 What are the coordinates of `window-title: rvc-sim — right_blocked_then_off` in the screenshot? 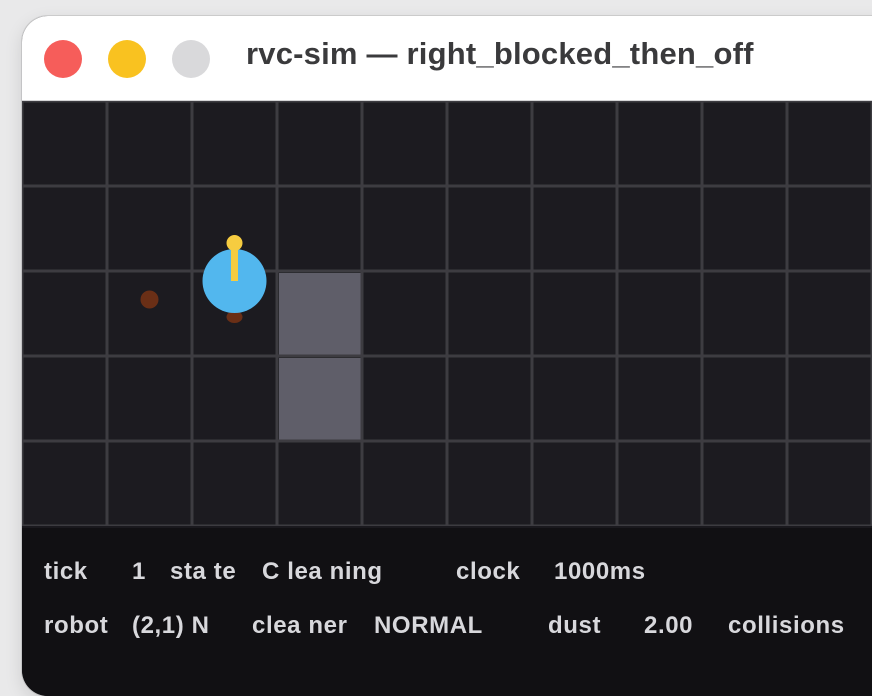 It's located at (500, 53).